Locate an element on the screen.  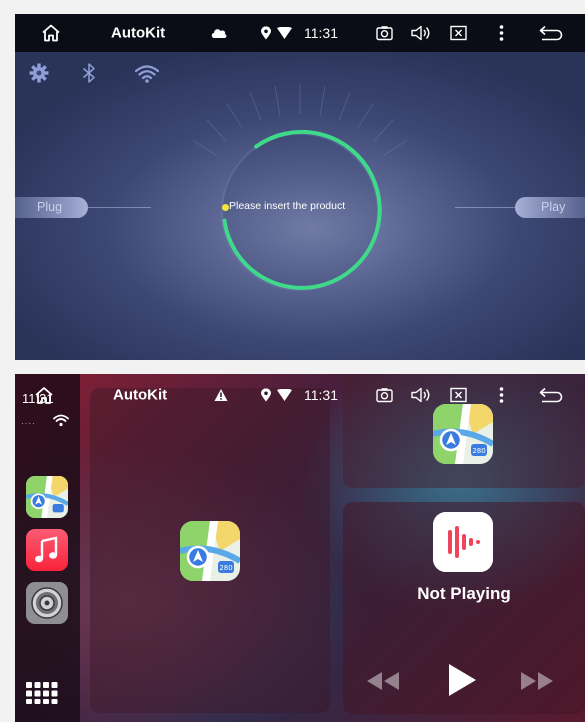
status-bar-overlay: AutoKit 11:31 is located at coordinates (332, 395).